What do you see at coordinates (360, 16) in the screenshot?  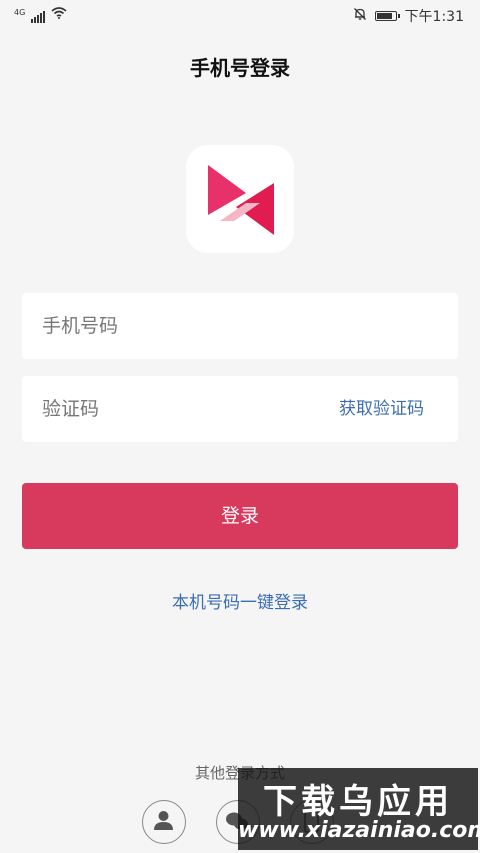 I see `bell-off-icon` at bounding box center [360, 16].